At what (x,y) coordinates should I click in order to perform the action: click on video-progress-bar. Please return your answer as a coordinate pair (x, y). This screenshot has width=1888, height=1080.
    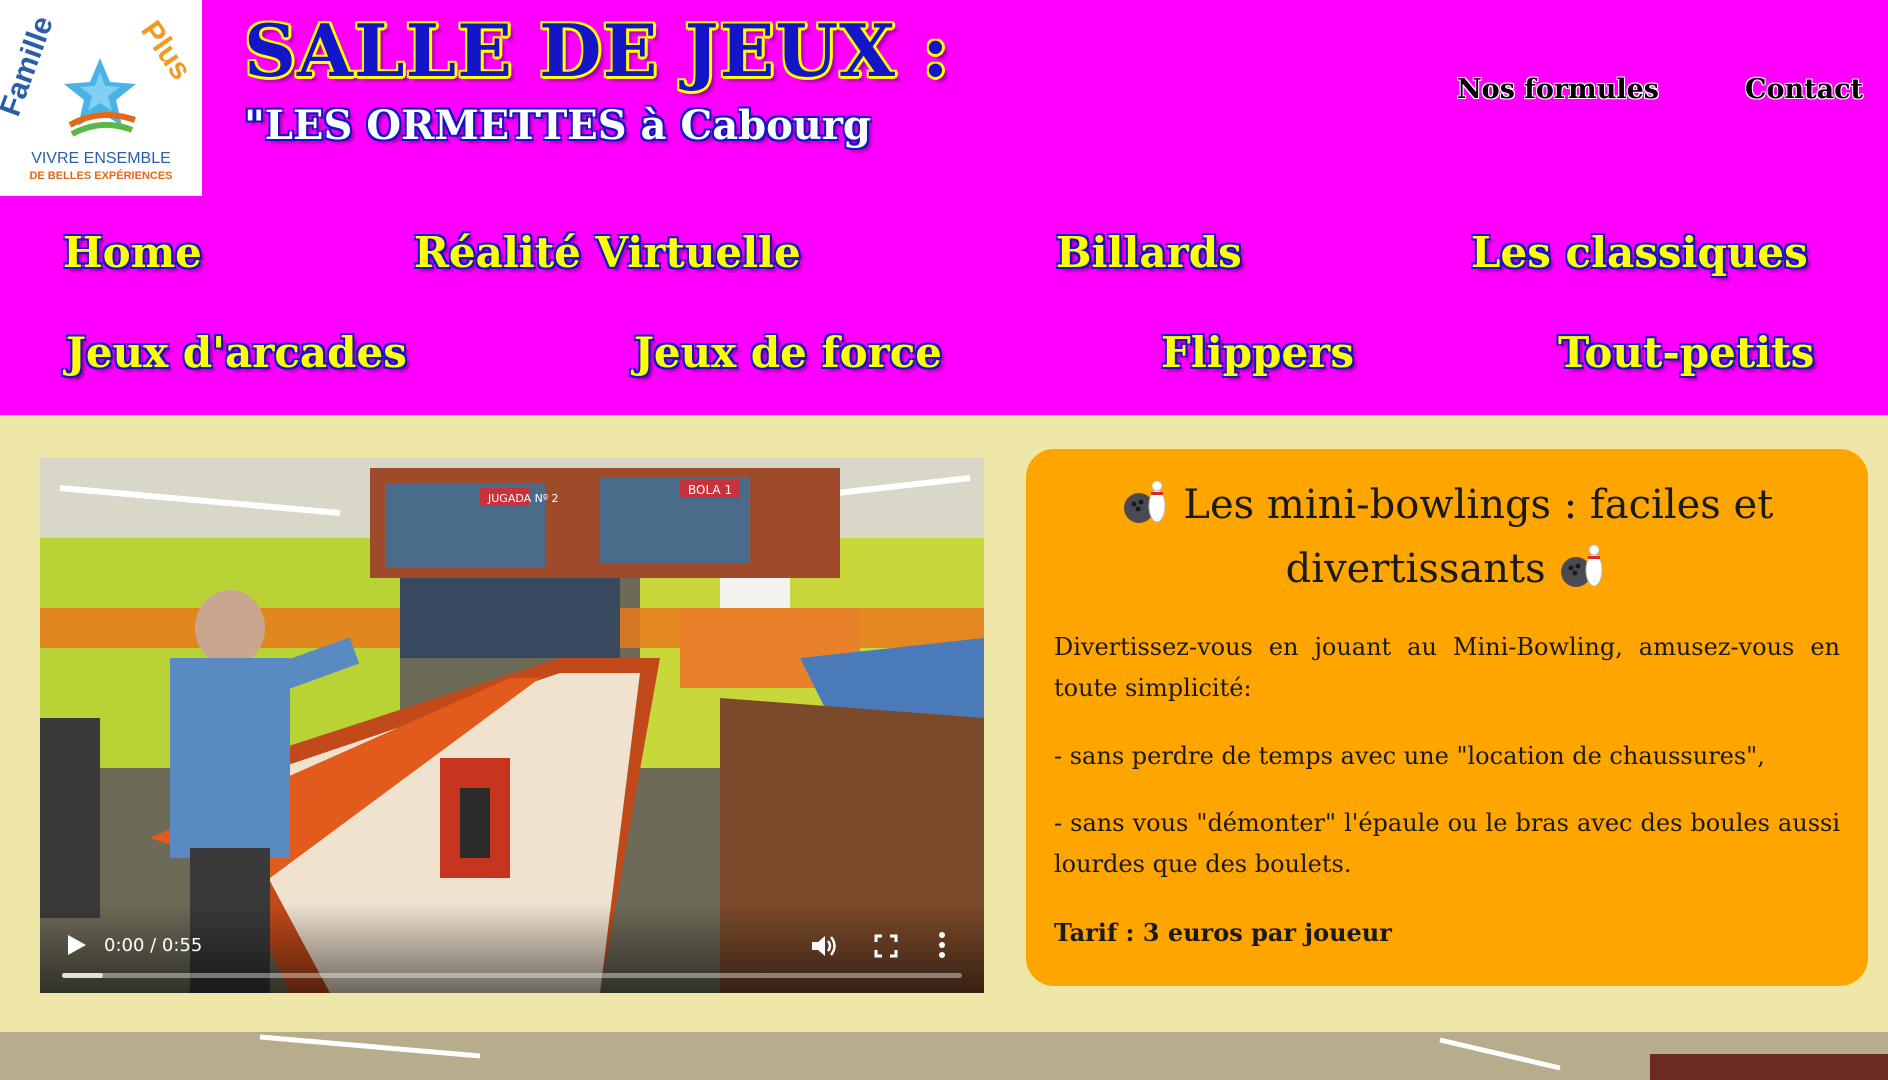
    Looking at the image, I should click on (512, 975).